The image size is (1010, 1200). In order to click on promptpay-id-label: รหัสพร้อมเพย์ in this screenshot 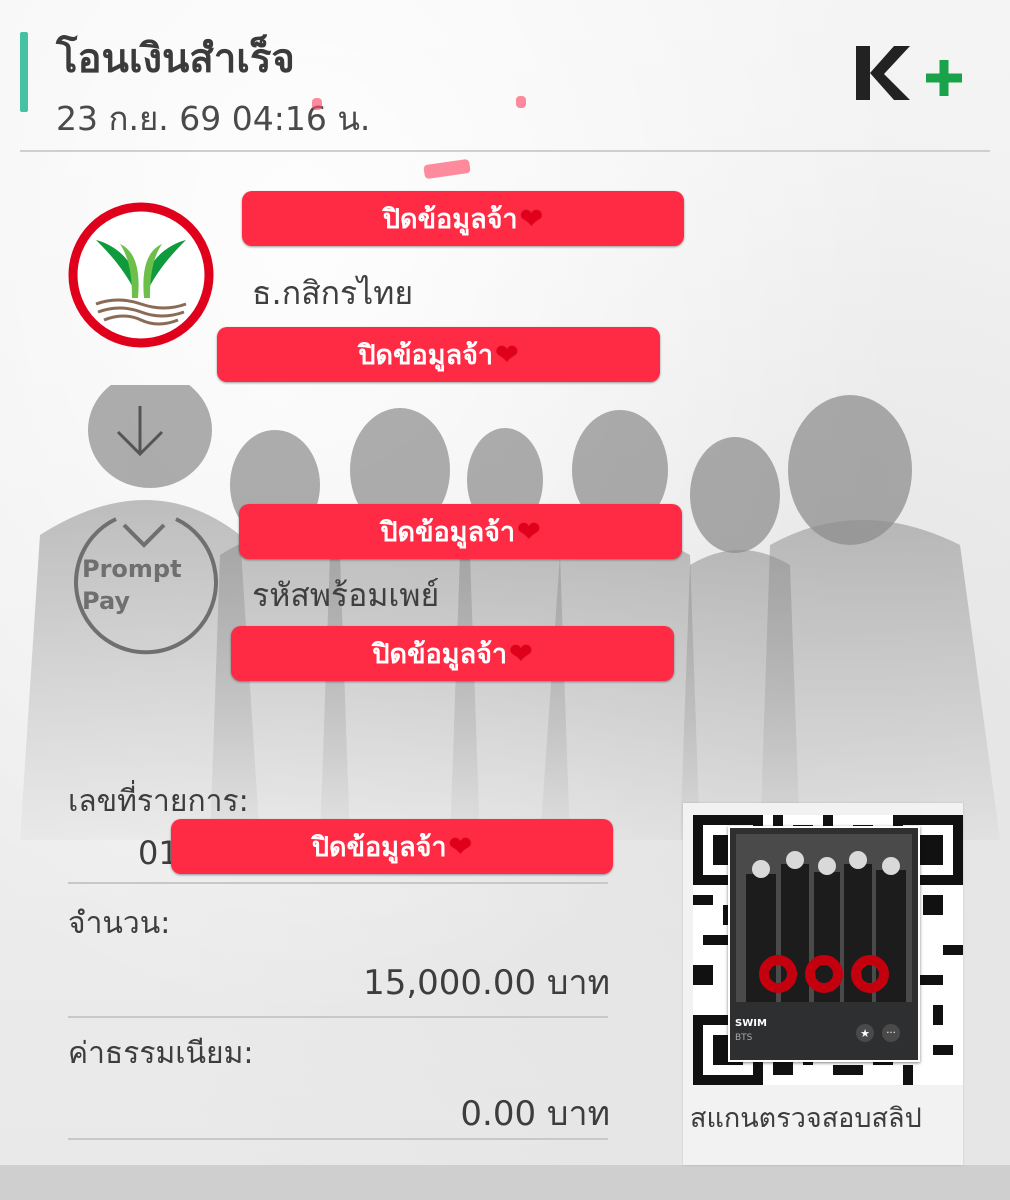, I will do `click(346, 595)`.